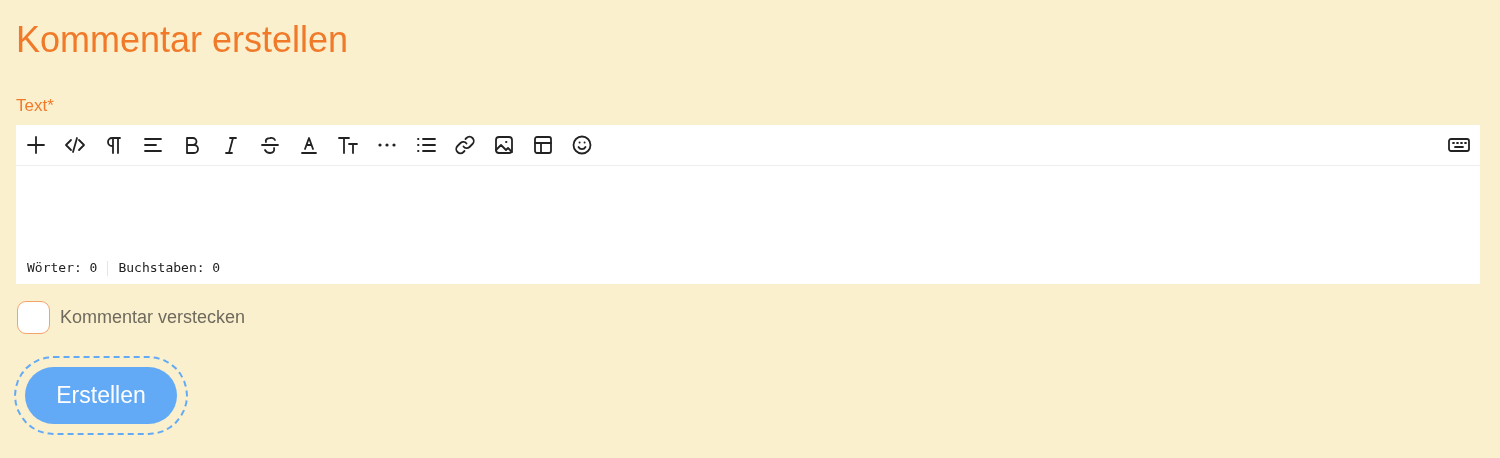  I want to click on word-count: Wörter: 0, so click(62, 268).